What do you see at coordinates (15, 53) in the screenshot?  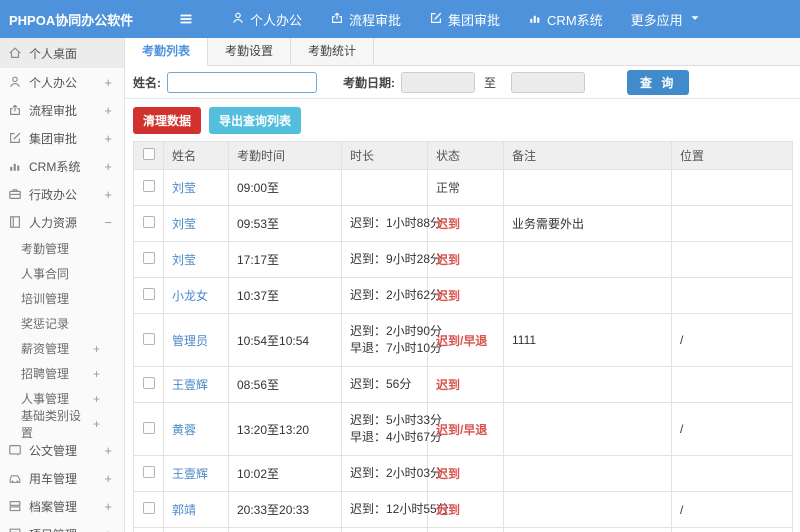 I see `home-icon` at bounding box center [15, 53].